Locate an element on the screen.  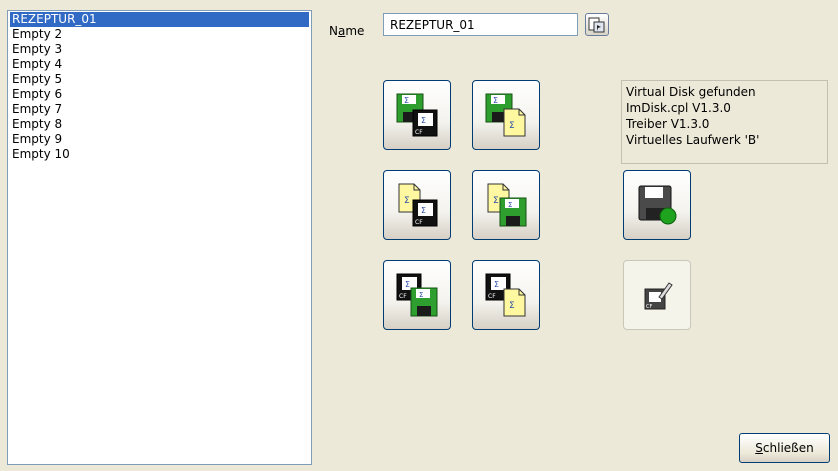
floppy-mount-icon is located at coordinates (657, 205).